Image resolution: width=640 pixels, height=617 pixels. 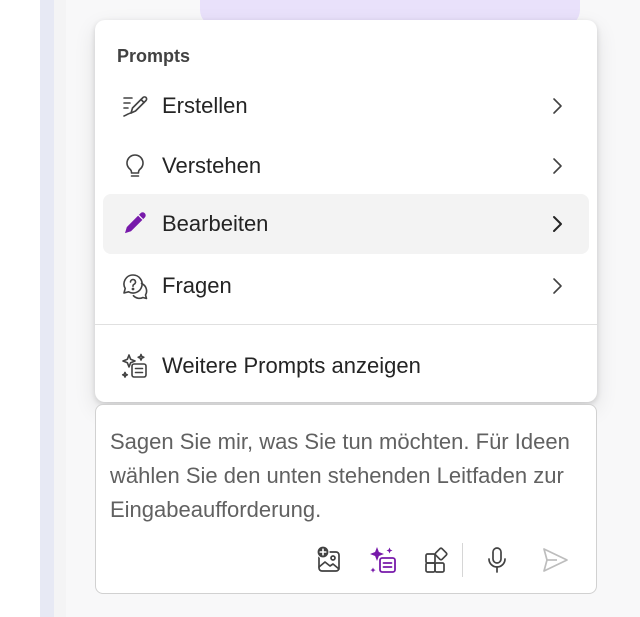 I want to click on pen-lines-icon, so click(x=135, y=106).